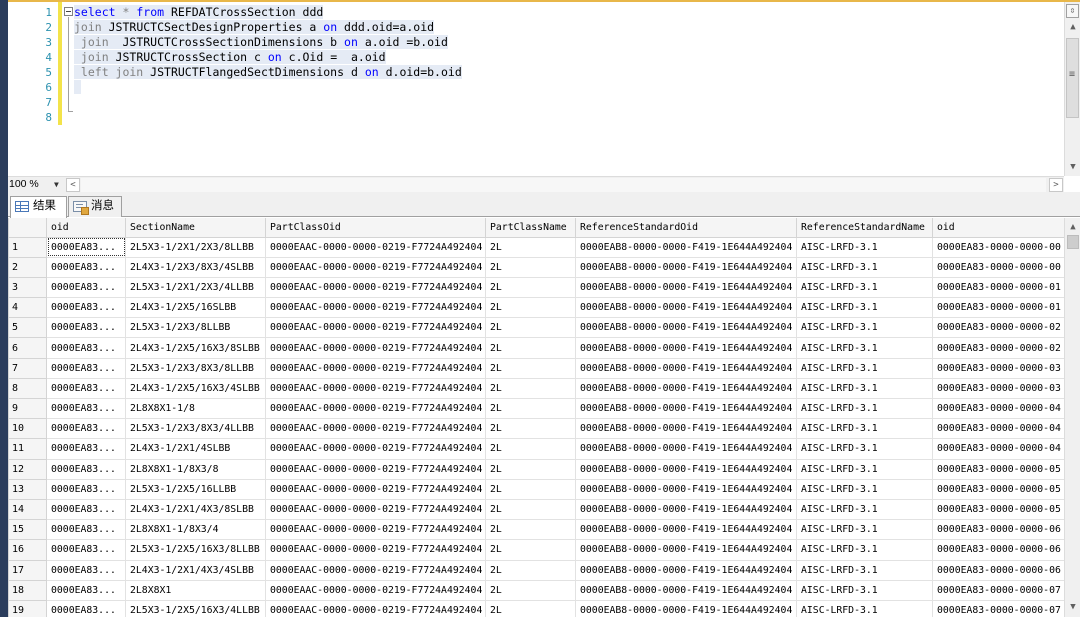 This screenshot has width=1080, height=617. I want to click on row-number: 15, so click(27, 530).